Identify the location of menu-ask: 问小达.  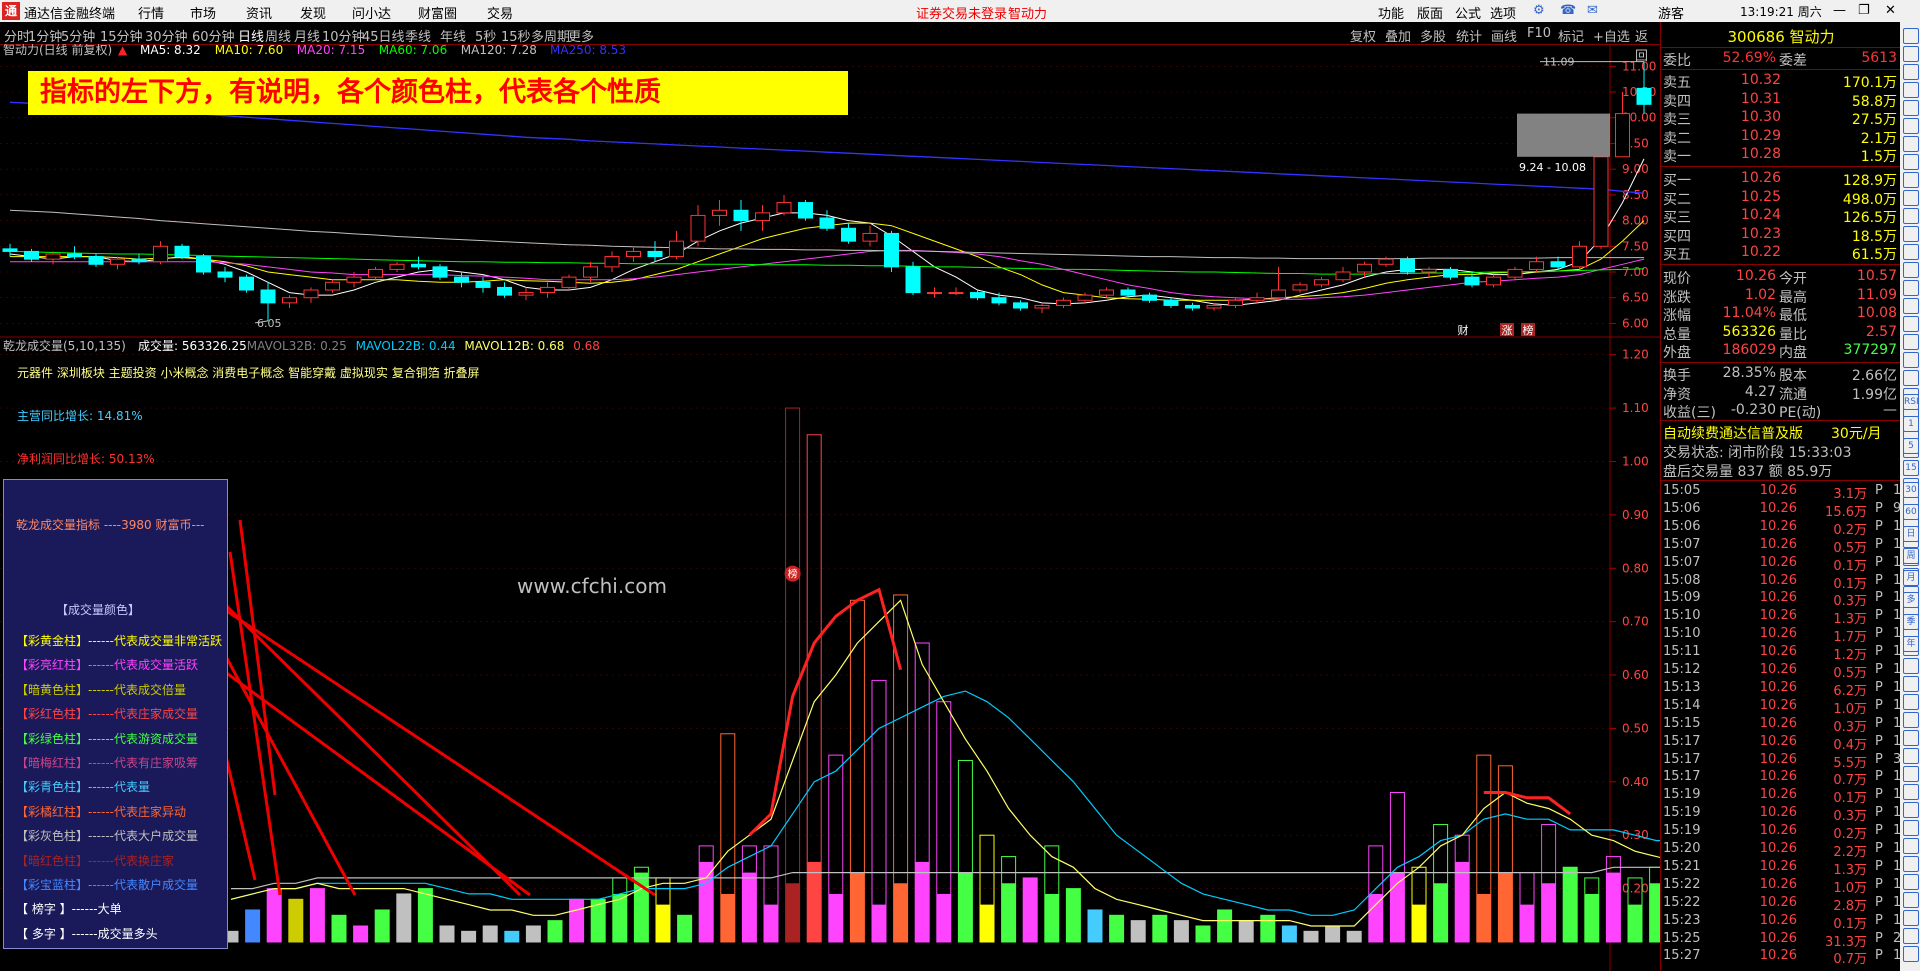
(371, 12).